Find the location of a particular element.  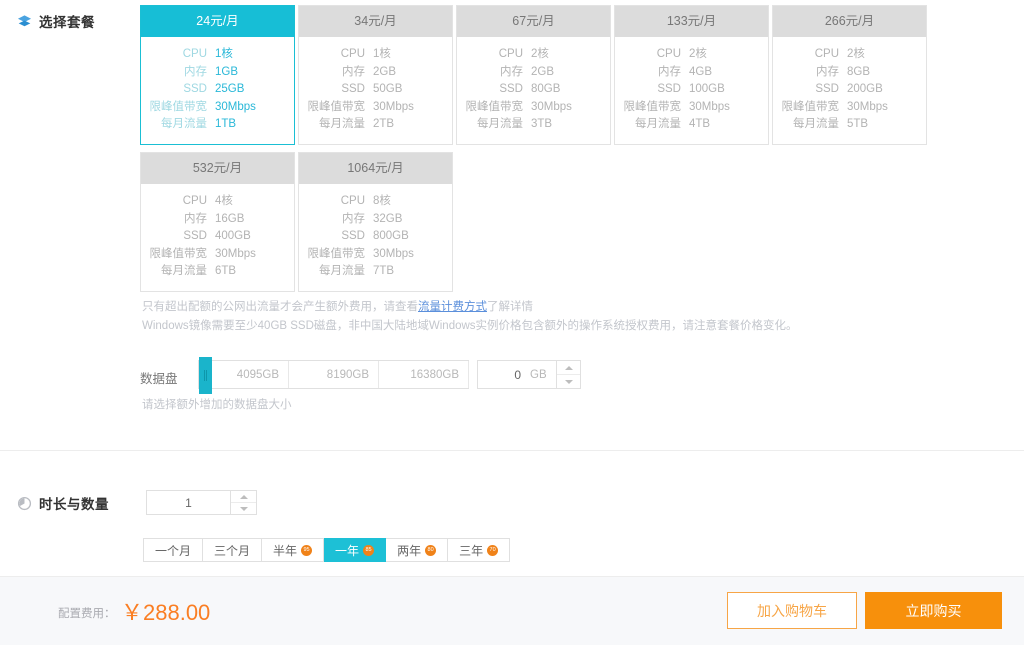

package-spec-row: 每月流量 7TB is located at coordinates (375, 272).